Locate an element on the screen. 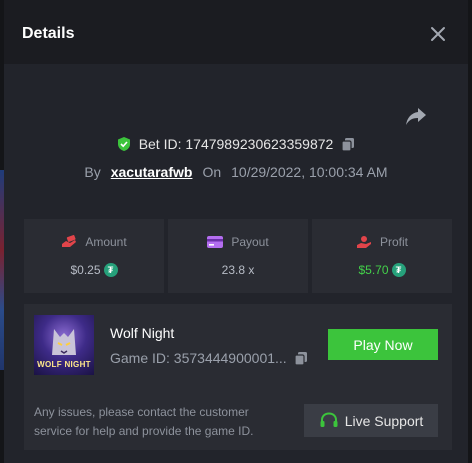 Image resolution: width=472 pixels, height=463 pixels. payout-card-icon is located at coordinates (215, 242).